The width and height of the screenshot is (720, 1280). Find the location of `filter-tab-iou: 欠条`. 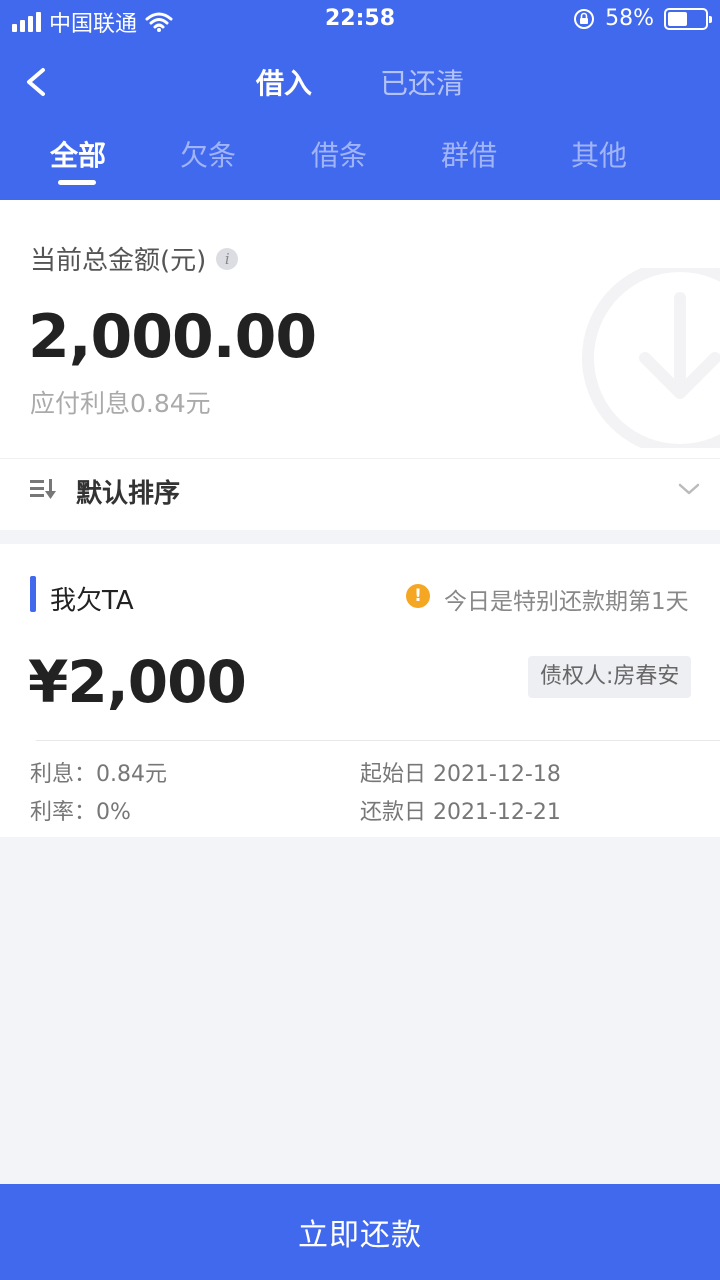

filter-tab-iou: 欠条 is located at coordinates (208, 154).